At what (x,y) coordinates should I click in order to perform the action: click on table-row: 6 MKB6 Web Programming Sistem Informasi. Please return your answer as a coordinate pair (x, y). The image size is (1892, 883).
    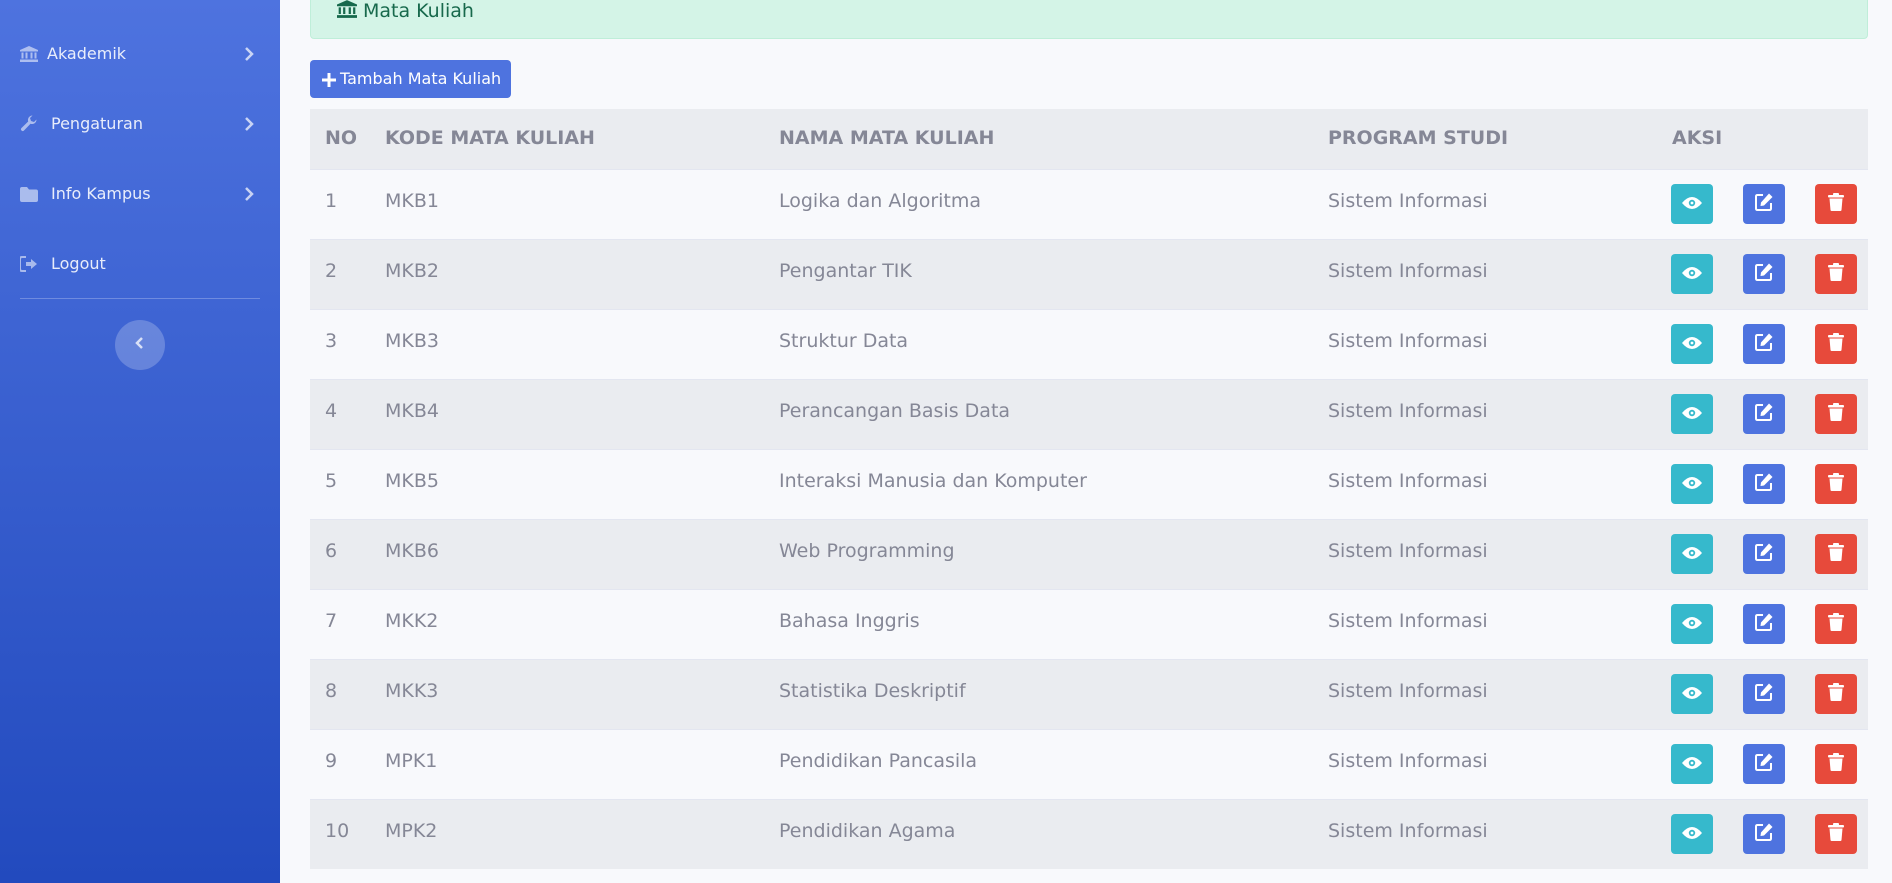
    Looking at the image, I should click on (1089, 554).